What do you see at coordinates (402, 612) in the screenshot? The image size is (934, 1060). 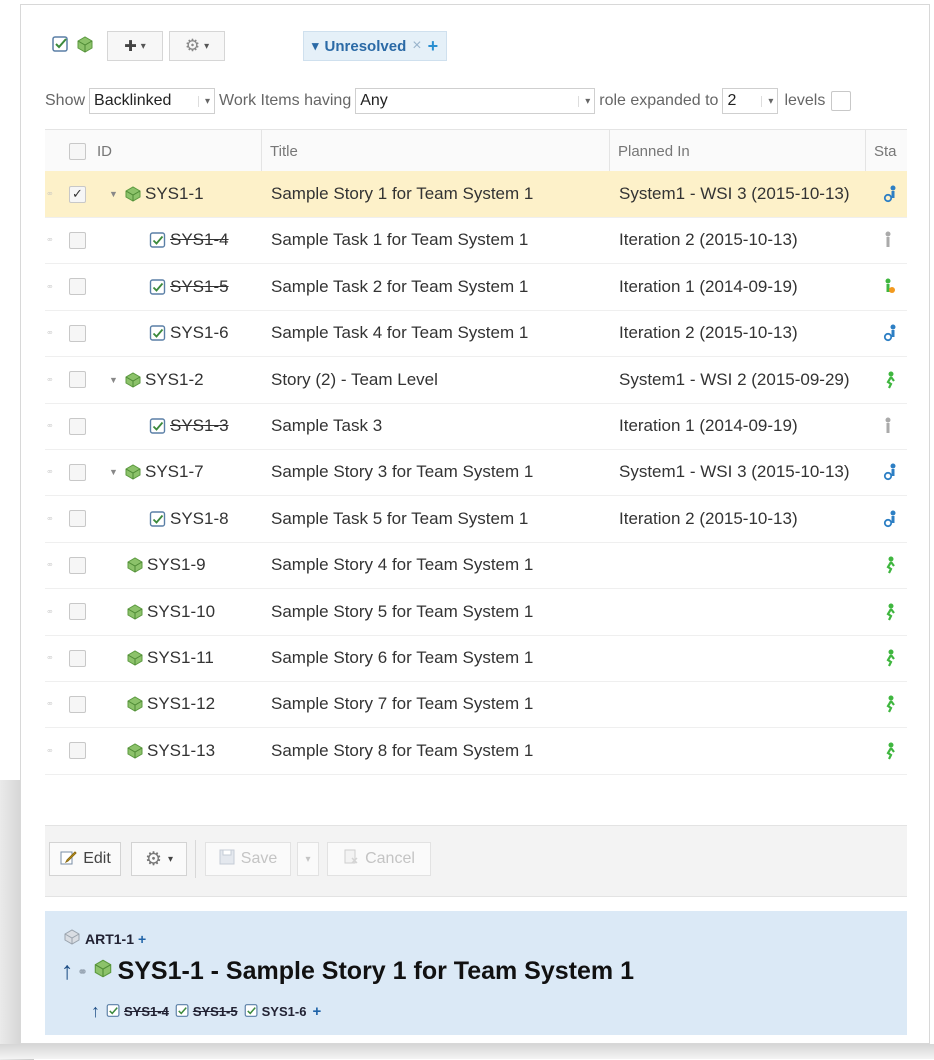 I see `title-cell: Sample Story 5 for Team System 1` at bounding box center [402, 612].